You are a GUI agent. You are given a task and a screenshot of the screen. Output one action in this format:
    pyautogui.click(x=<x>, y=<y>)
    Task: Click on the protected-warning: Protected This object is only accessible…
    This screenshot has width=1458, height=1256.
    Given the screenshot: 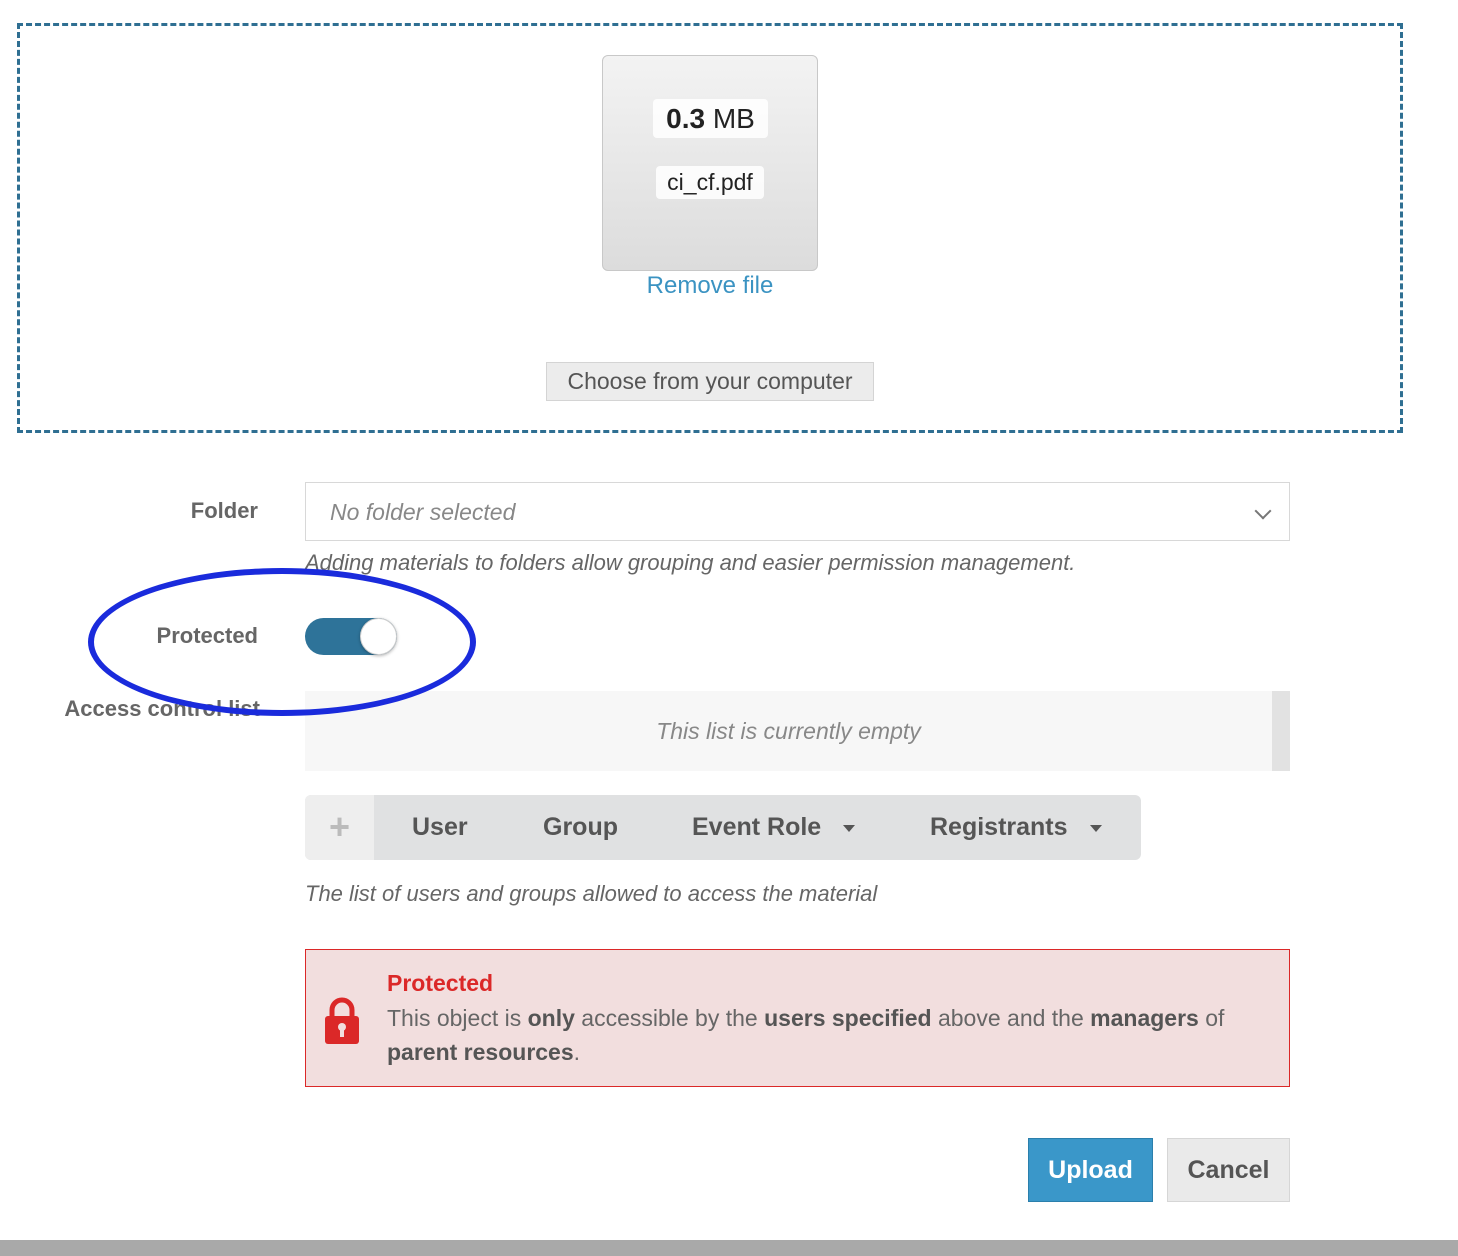 What is the action you would take?
    pyautogui.click(x=797, y=1018)
    